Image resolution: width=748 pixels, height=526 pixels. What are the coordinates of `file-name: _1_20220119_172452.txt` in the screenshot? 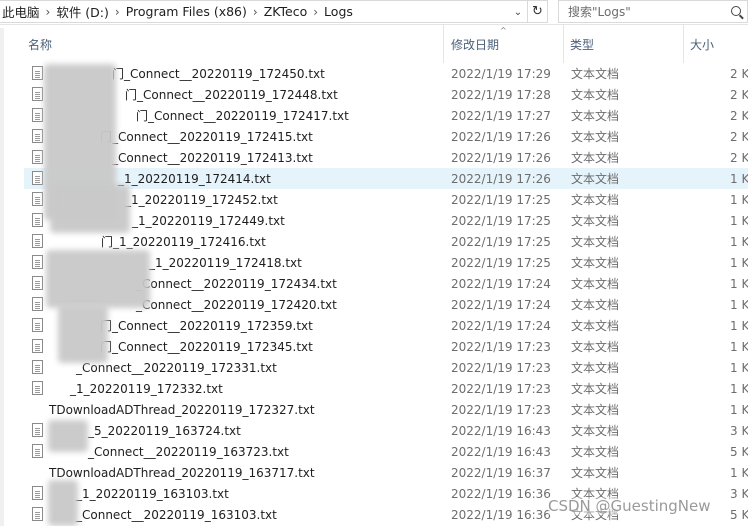 It's located at (201, 199).